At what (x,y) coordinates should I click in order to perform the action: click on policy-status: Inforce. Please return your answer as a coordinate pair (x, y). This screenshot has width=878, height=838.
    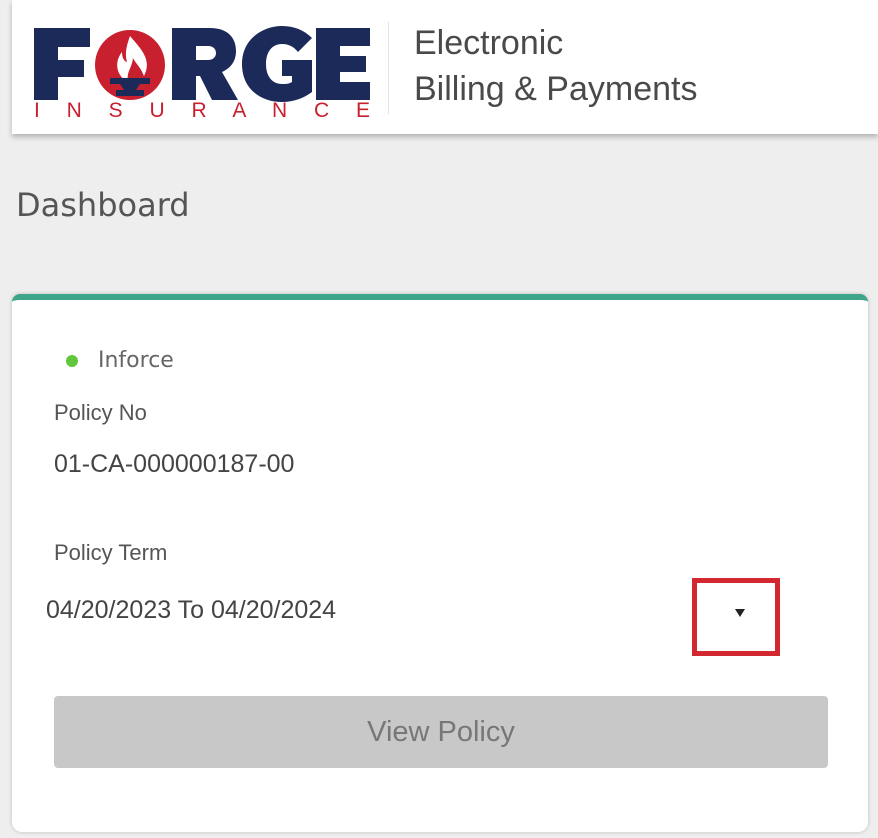
    Looking at the image, I should click on (120, 360).